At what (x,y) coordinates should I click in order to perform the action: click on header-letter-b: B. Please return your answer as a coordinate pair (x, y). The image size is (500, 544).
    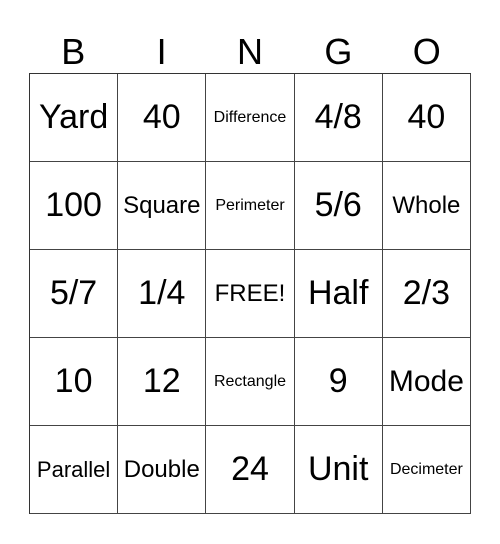
    Looking at the image, I should click on (73, 51).